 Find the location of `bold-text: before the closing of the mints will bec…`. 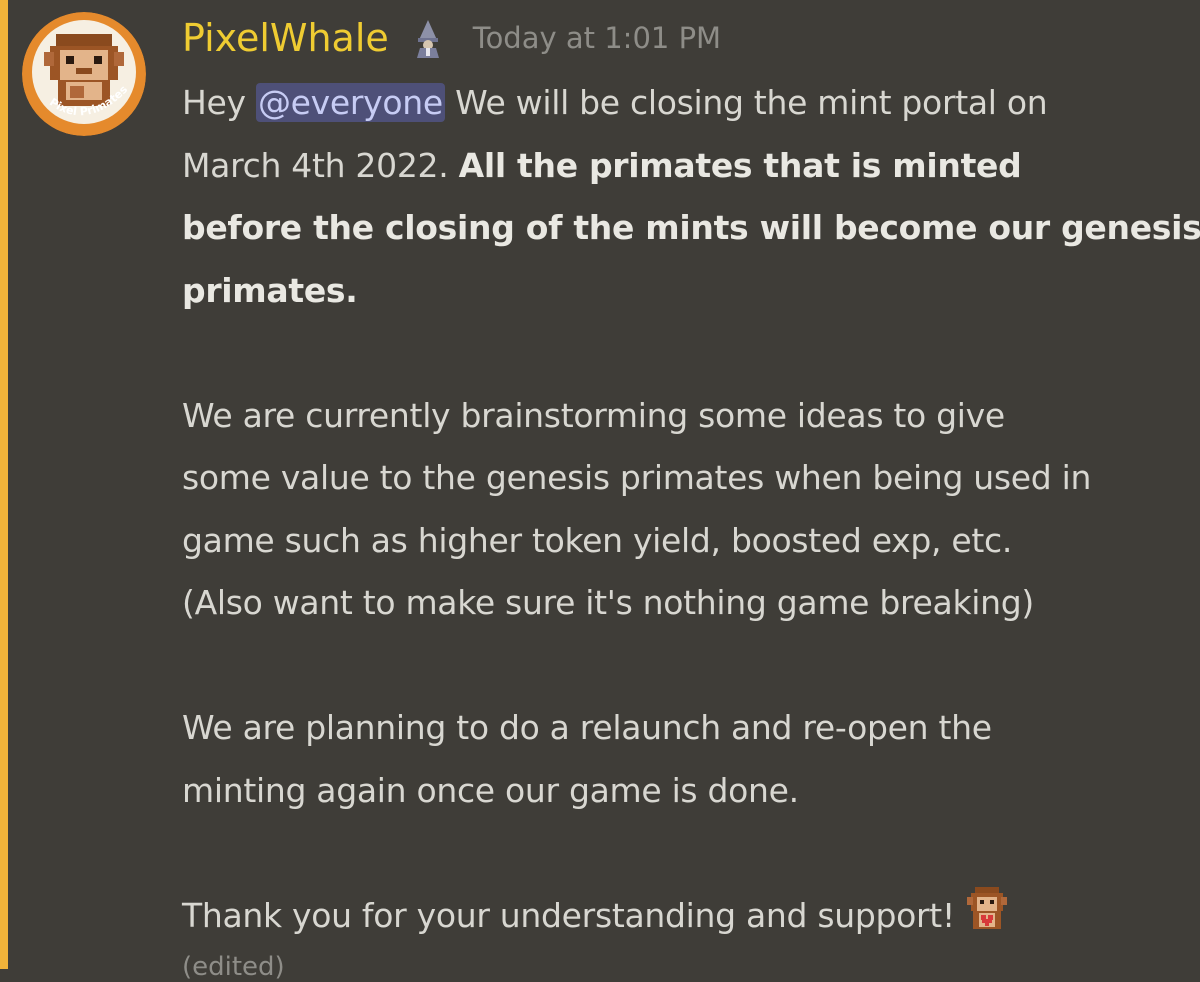

bold-text: before the closing of the mints will bec… is located at coordinates (691, 227).